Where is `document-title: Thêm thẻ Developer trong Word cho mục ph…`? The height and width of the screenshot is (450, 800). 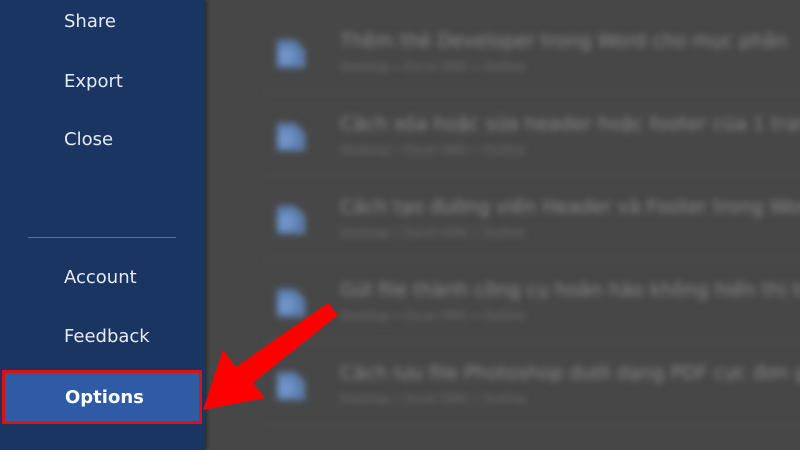
document-title: Thêm thẻ Developer trong Word cho mục ph… is located at coordinates (564, 41).